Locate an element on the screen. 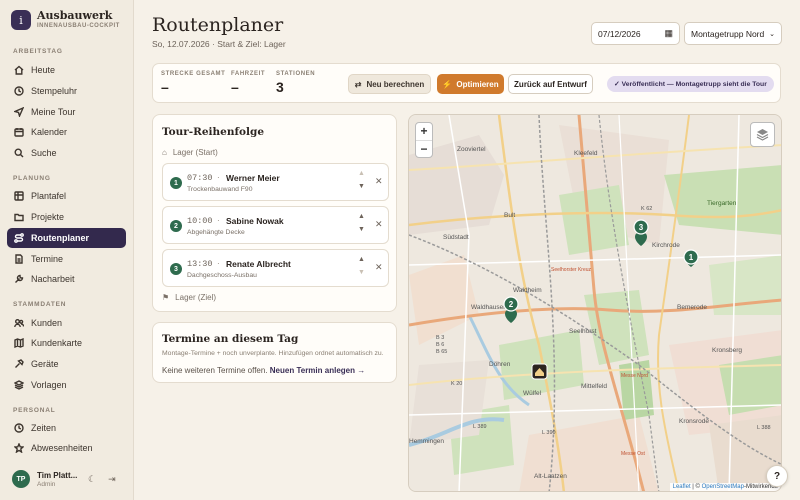 The image size is (800, 500). document-icon is located at coordinates (19, 259).